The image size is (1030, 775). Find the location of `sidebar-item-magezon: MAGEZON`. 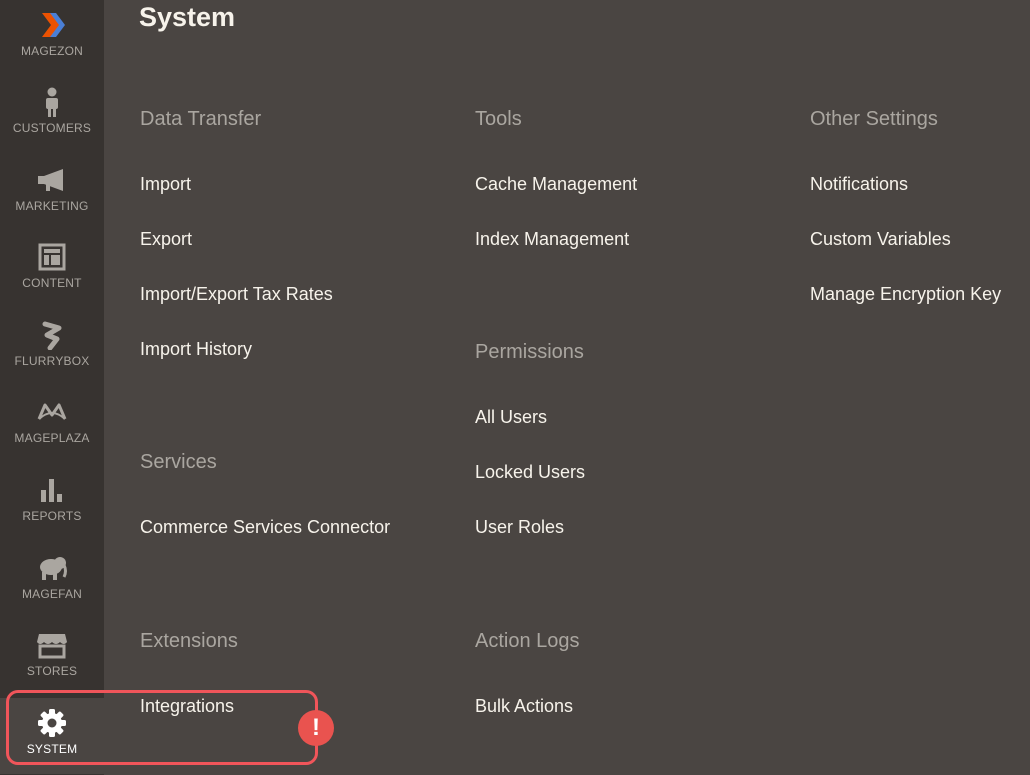

sidebar-item-magezon: MAGEZON is located at coordinates (52, 38).